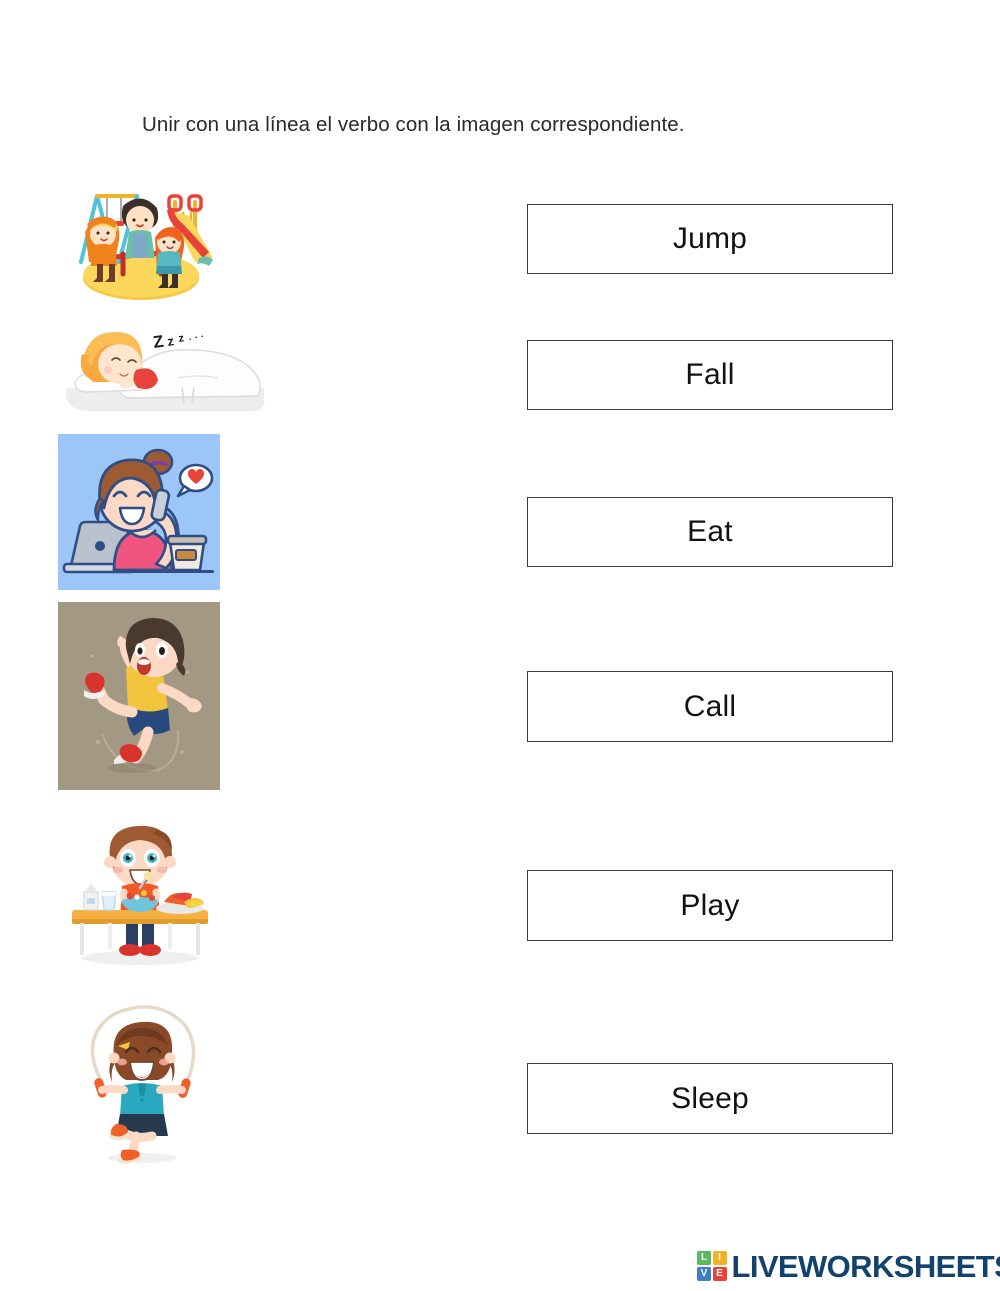 This screenshot has width=1000, height=1291. I want to click on word-box-fall: Fall, so click(710, 375).